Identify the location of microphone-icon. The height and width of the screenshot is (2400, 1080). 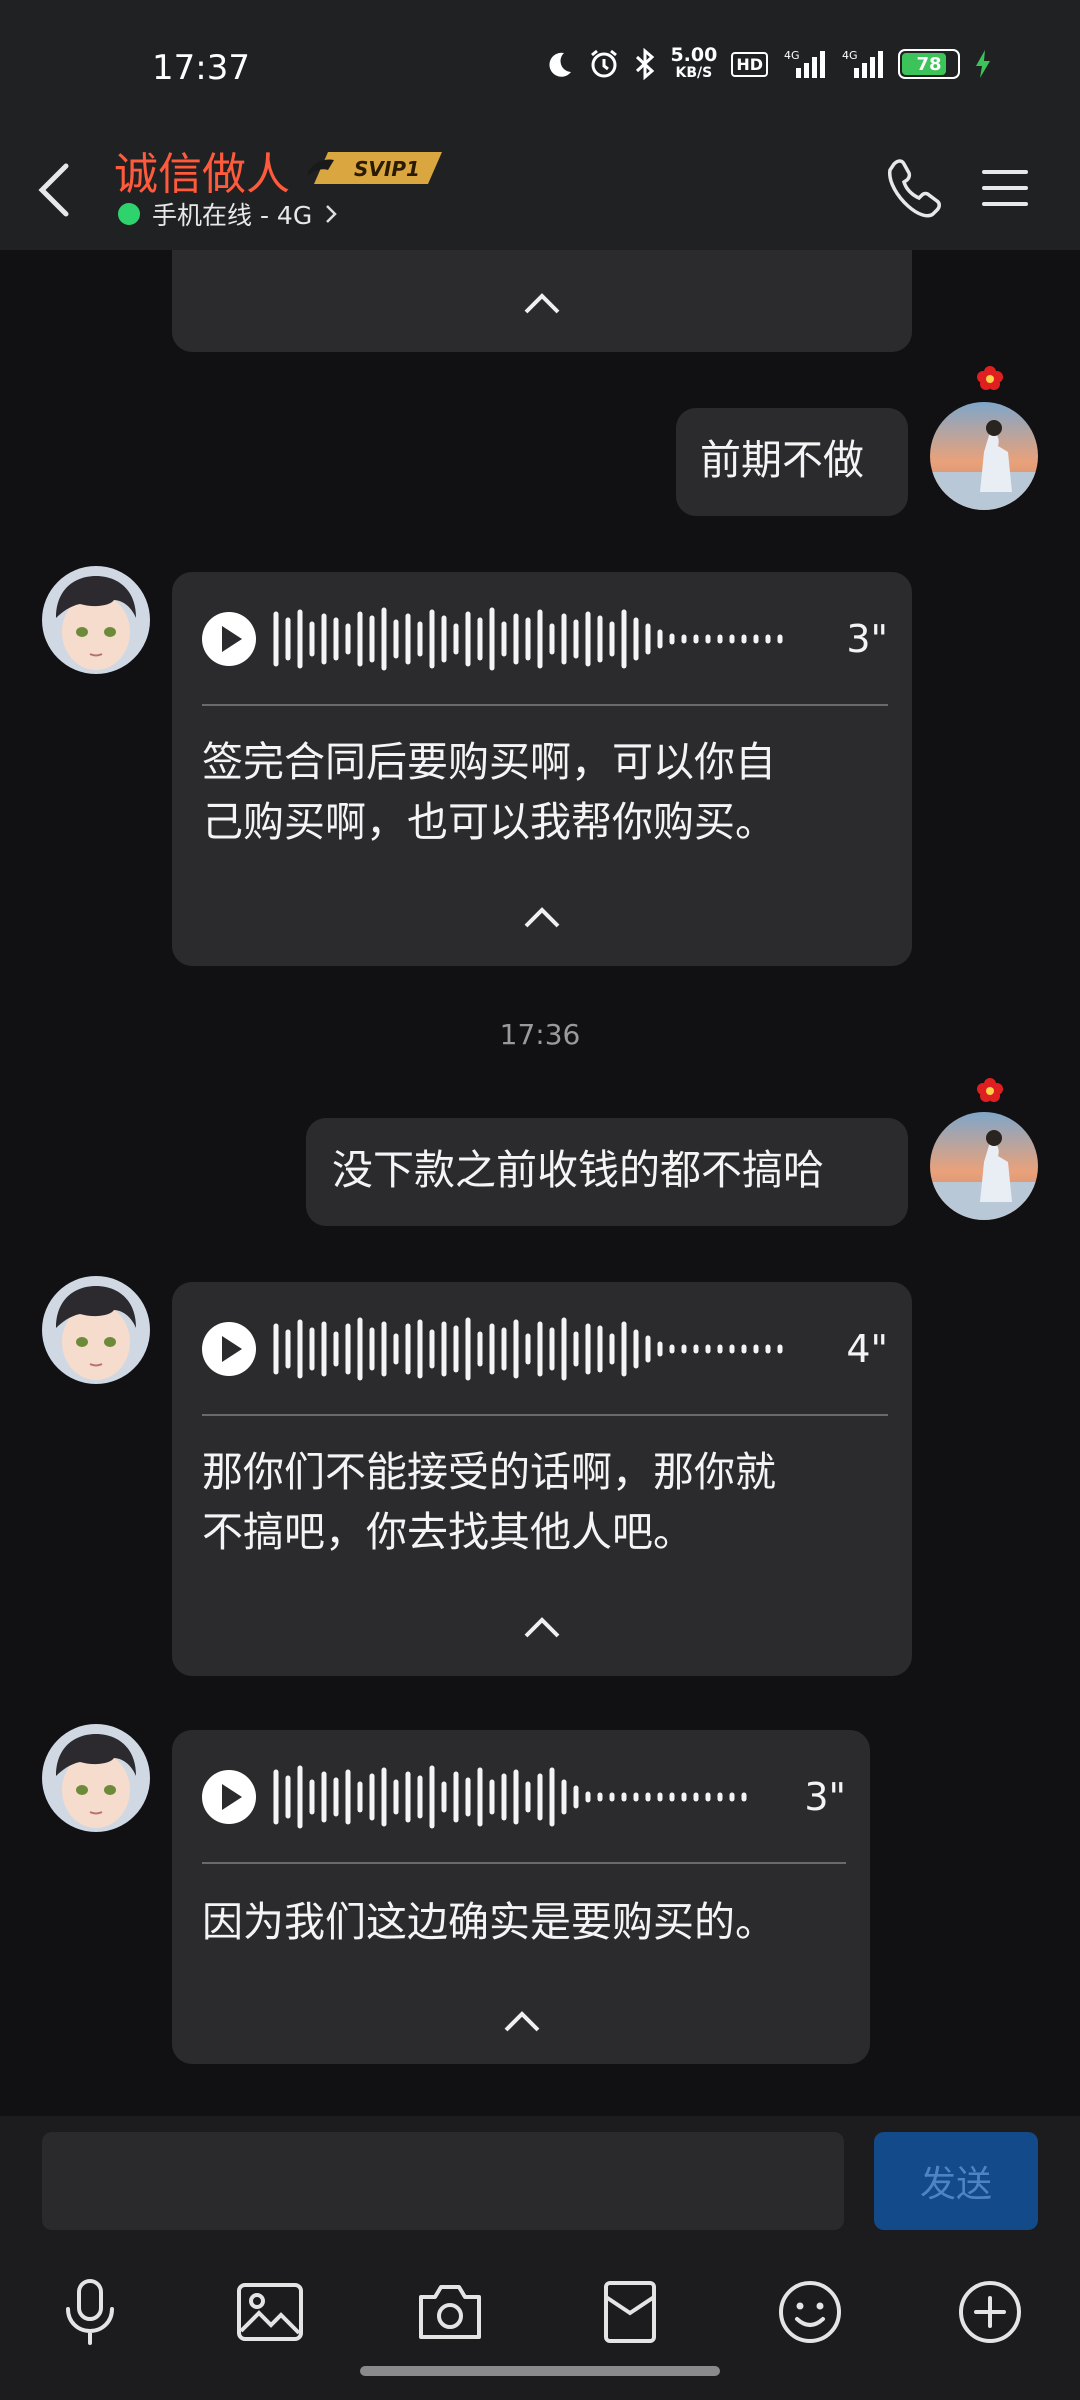
(90, 2312).